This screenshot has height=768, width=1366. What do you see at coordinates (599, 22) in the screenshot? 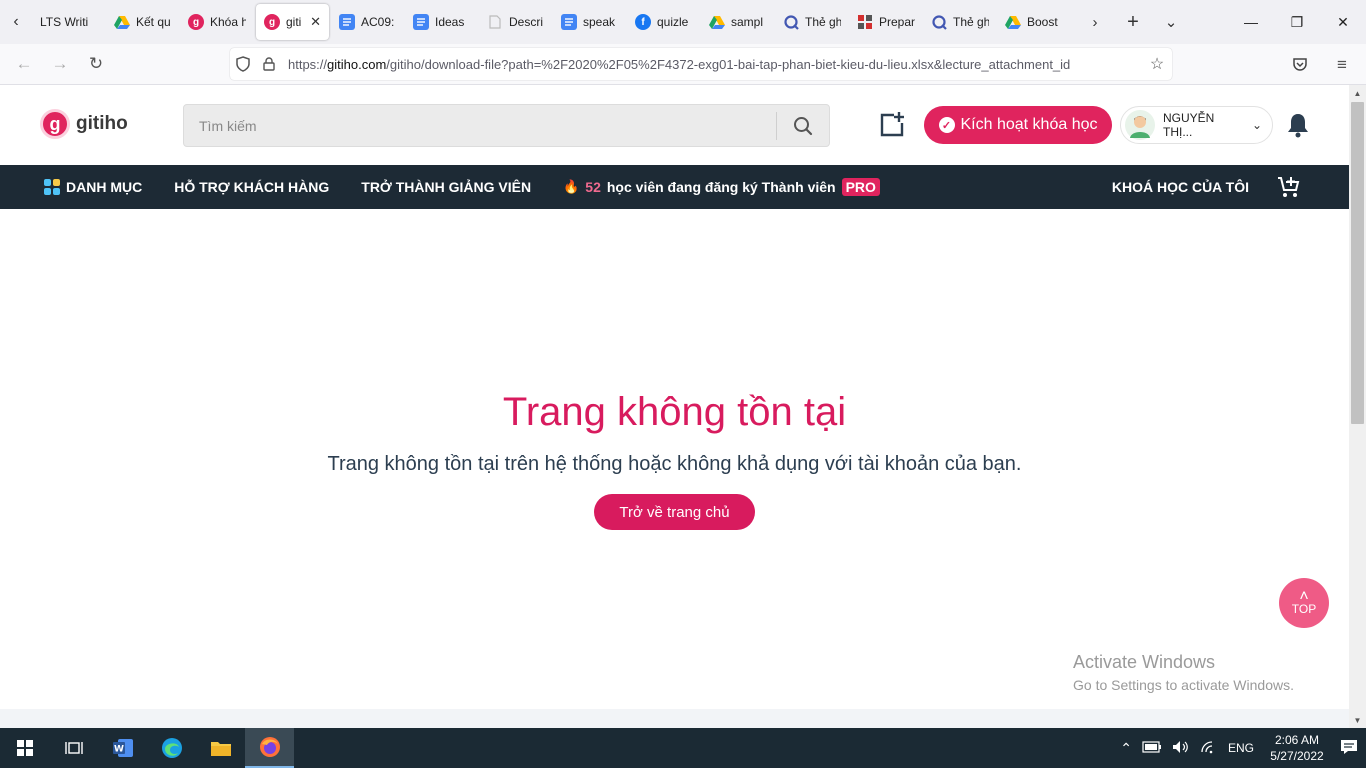
I see `tab-label: speak` at bounding box center [599, 22].